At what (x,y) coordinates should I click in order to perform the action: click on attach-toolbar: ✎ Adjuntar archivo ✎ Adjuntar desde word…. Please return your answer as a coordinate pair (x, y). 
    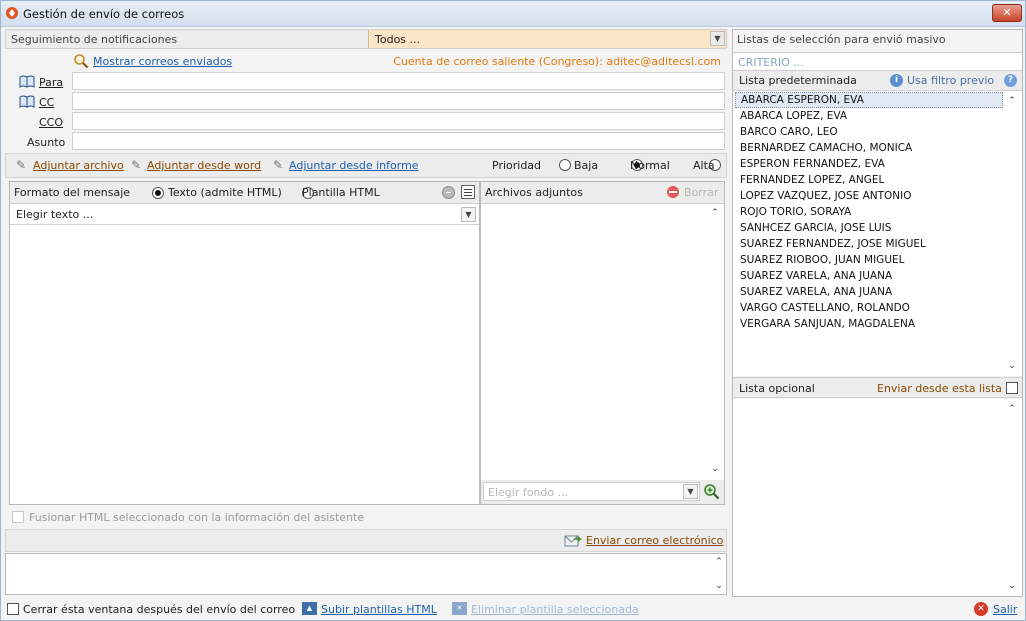
    Looking at the image, I should click on (366, 165).